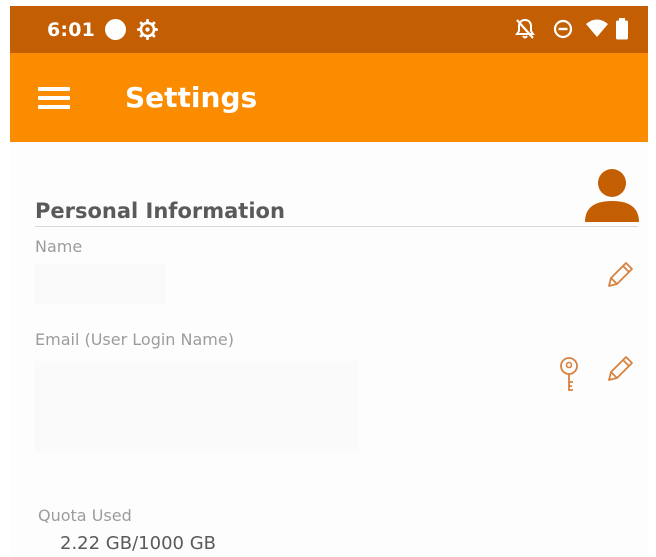 This screenshot has width=656, height=557. What do you see at coordinates (59, 246) in the screenshot?
I see `name-label: Name` at bounding box center [59, 246].